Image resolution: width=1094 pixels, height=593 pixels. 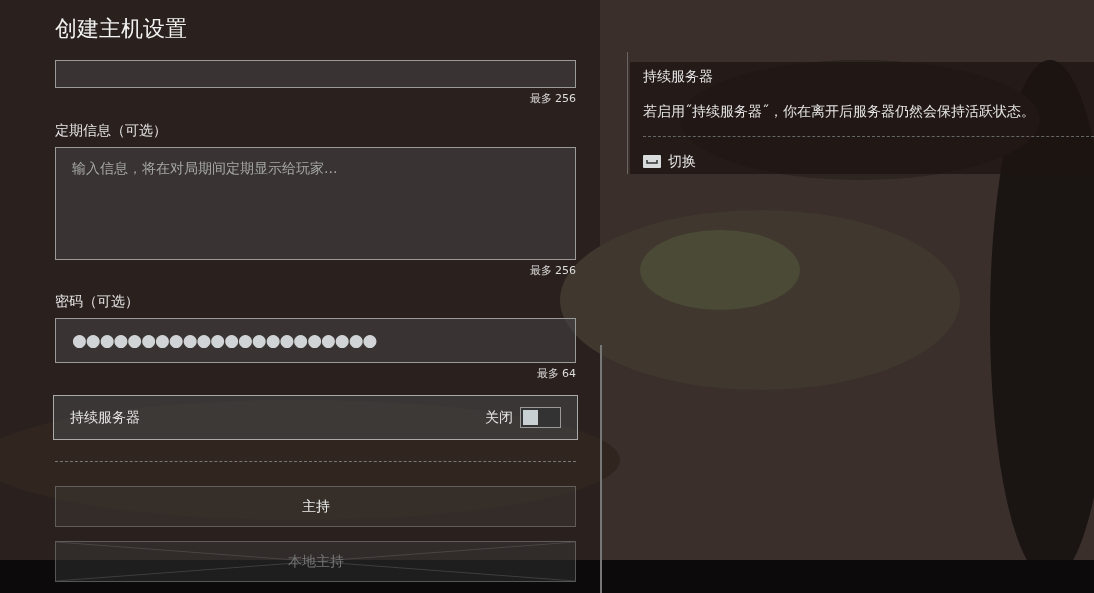 I want to click on scrollbar, so click(x=601, y=469).